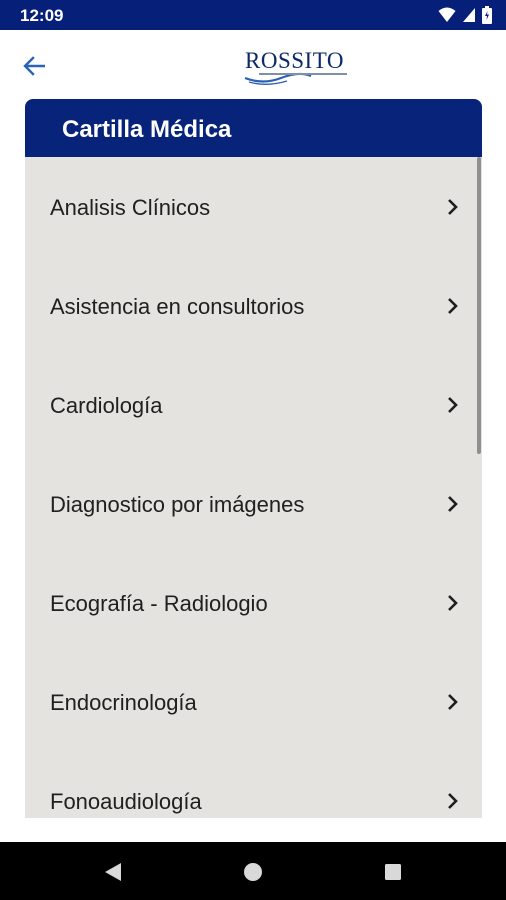 This screenshot has height=900, width=506. Describe the element at coordinates (177, 504) in the screenshot. I see `list-item-label: Diagnostico por imágenes` at that location.